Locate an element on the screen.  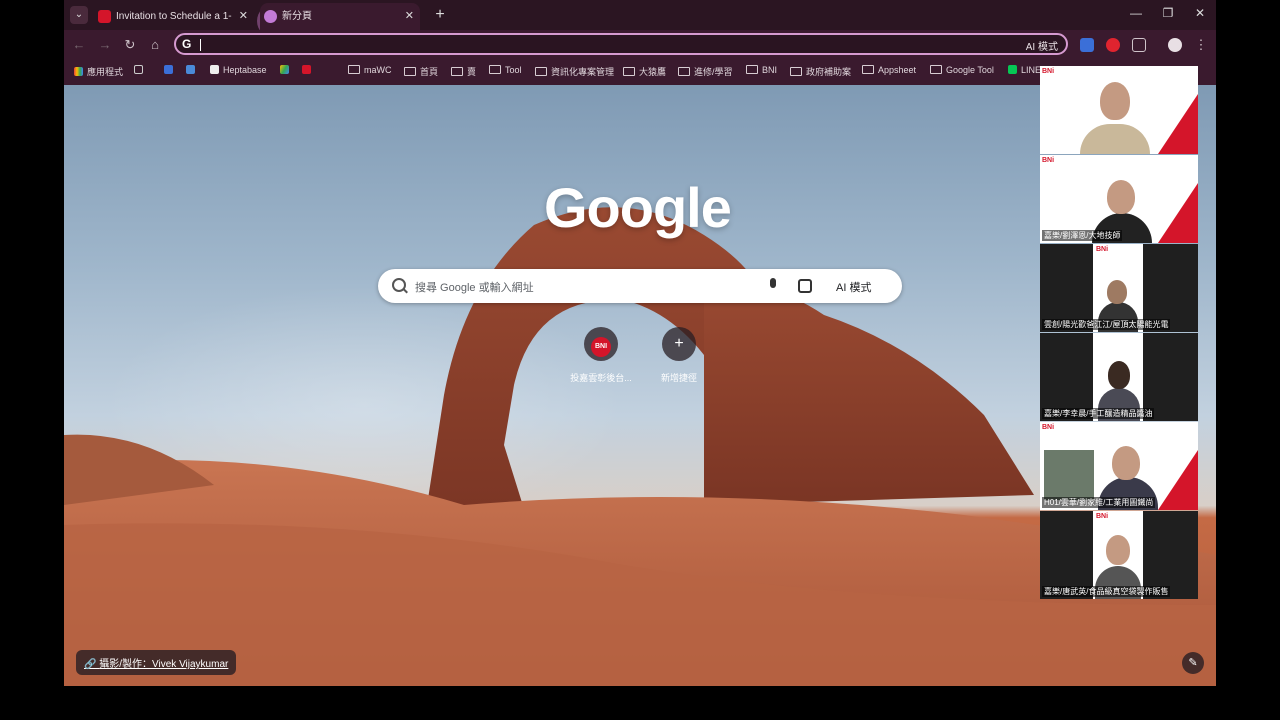
heptabase-icon is located at coordinates (214, 69).